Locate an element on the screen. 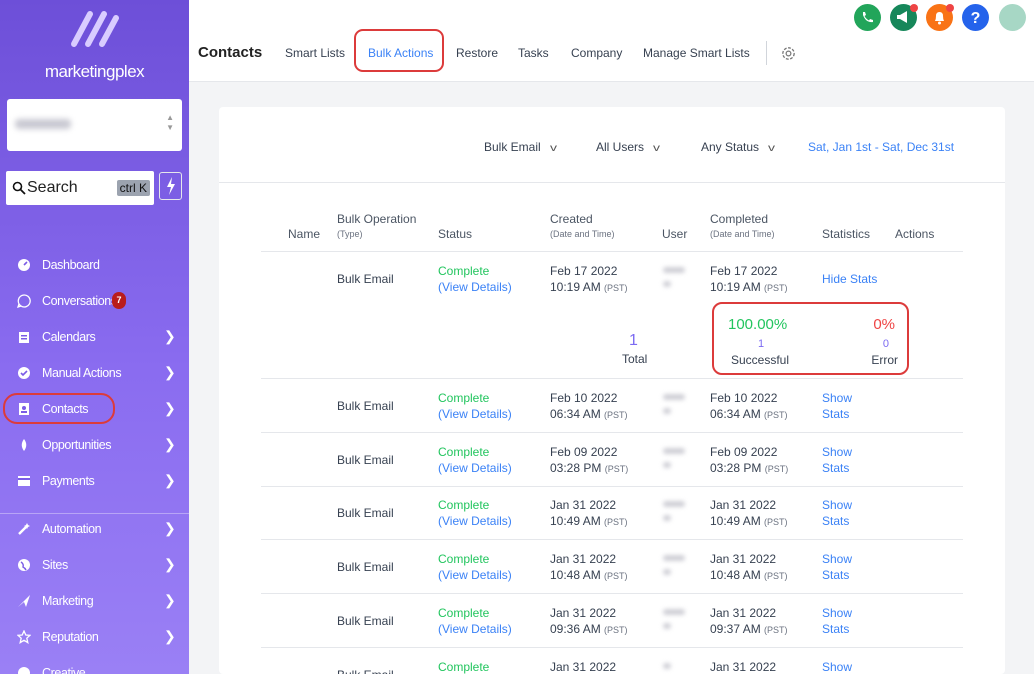 This screenshot has height=674, width=1034. completed-date: Feb 17 2022 is located at coordinates (744, 271).